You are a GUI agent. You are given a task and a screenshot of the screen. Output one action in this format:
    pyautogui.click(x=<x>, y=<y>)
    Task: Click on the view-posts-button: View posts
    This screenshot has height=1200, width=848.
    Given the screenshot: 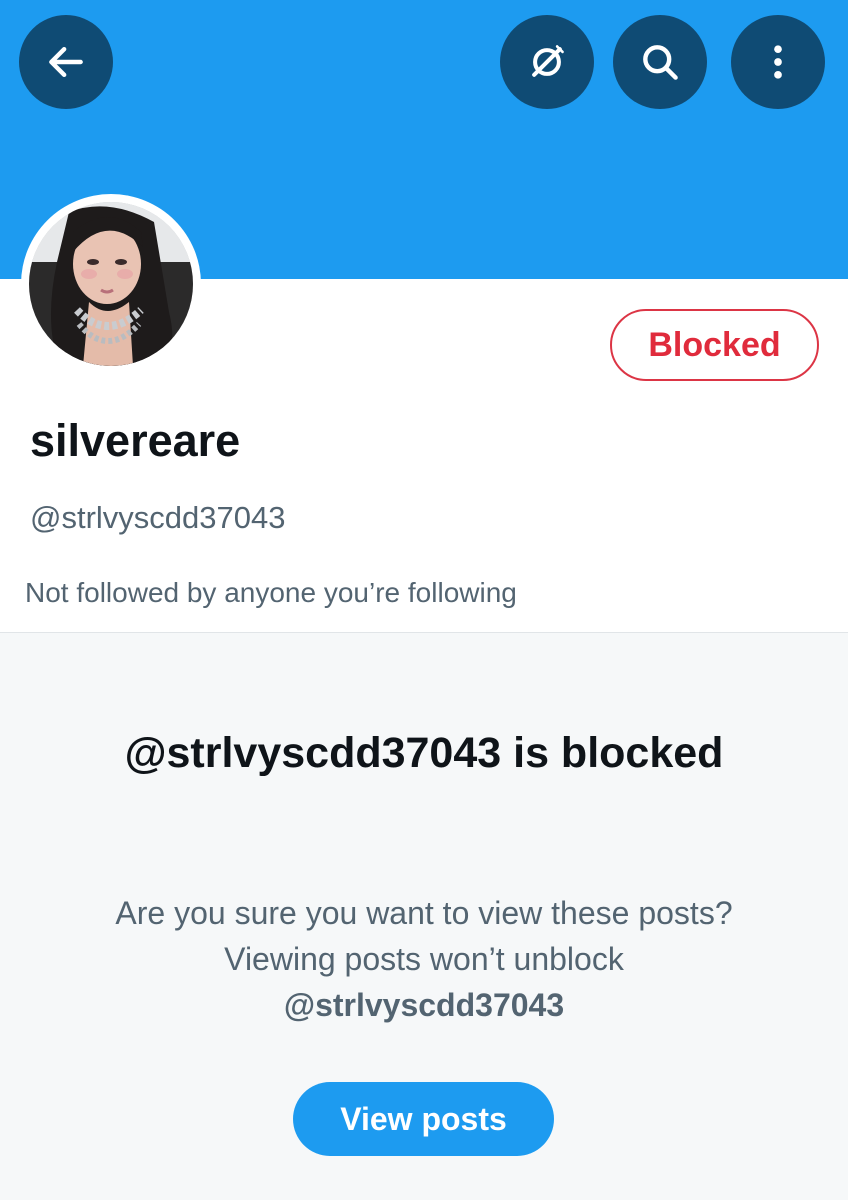 What is the action you would take?
    pyautogui.click(x=423, y=1119)
    